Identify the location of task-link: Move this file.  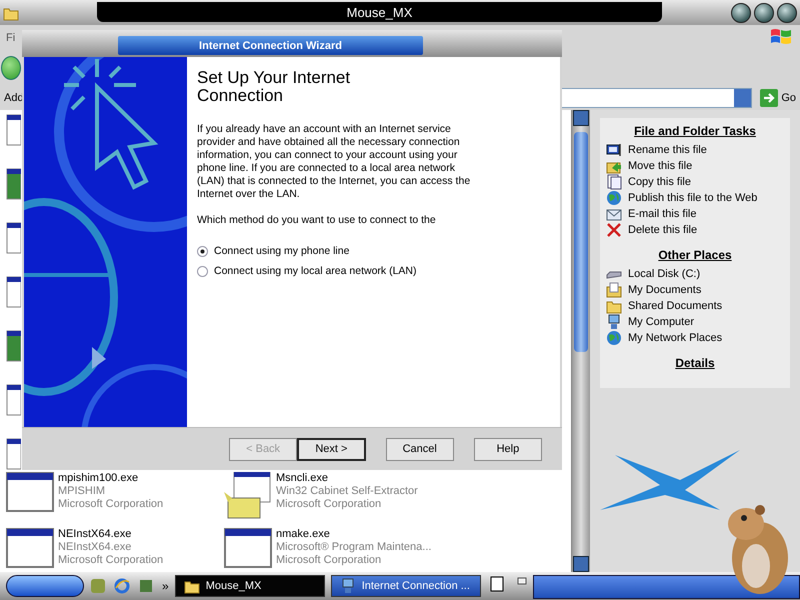
(660, 166).